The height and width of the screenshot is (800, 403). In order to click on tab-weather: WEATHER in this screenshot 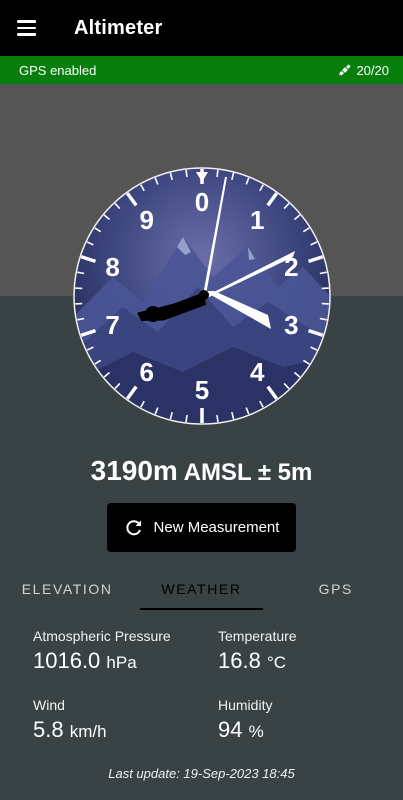, I will do `click(201, 589)`.